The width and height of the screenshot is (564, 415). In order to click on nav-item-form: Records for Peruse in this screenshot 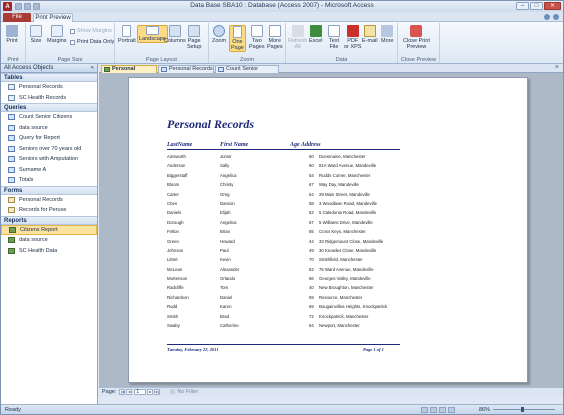, I will do `click(49, 210)`.